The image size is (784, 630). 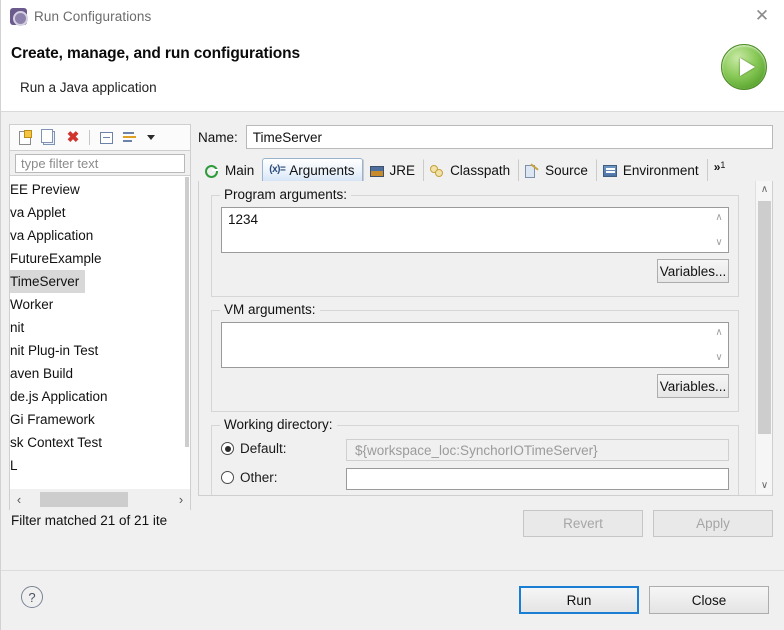 I want to click on list-item: TimeServer, so click(x=48, y=281).